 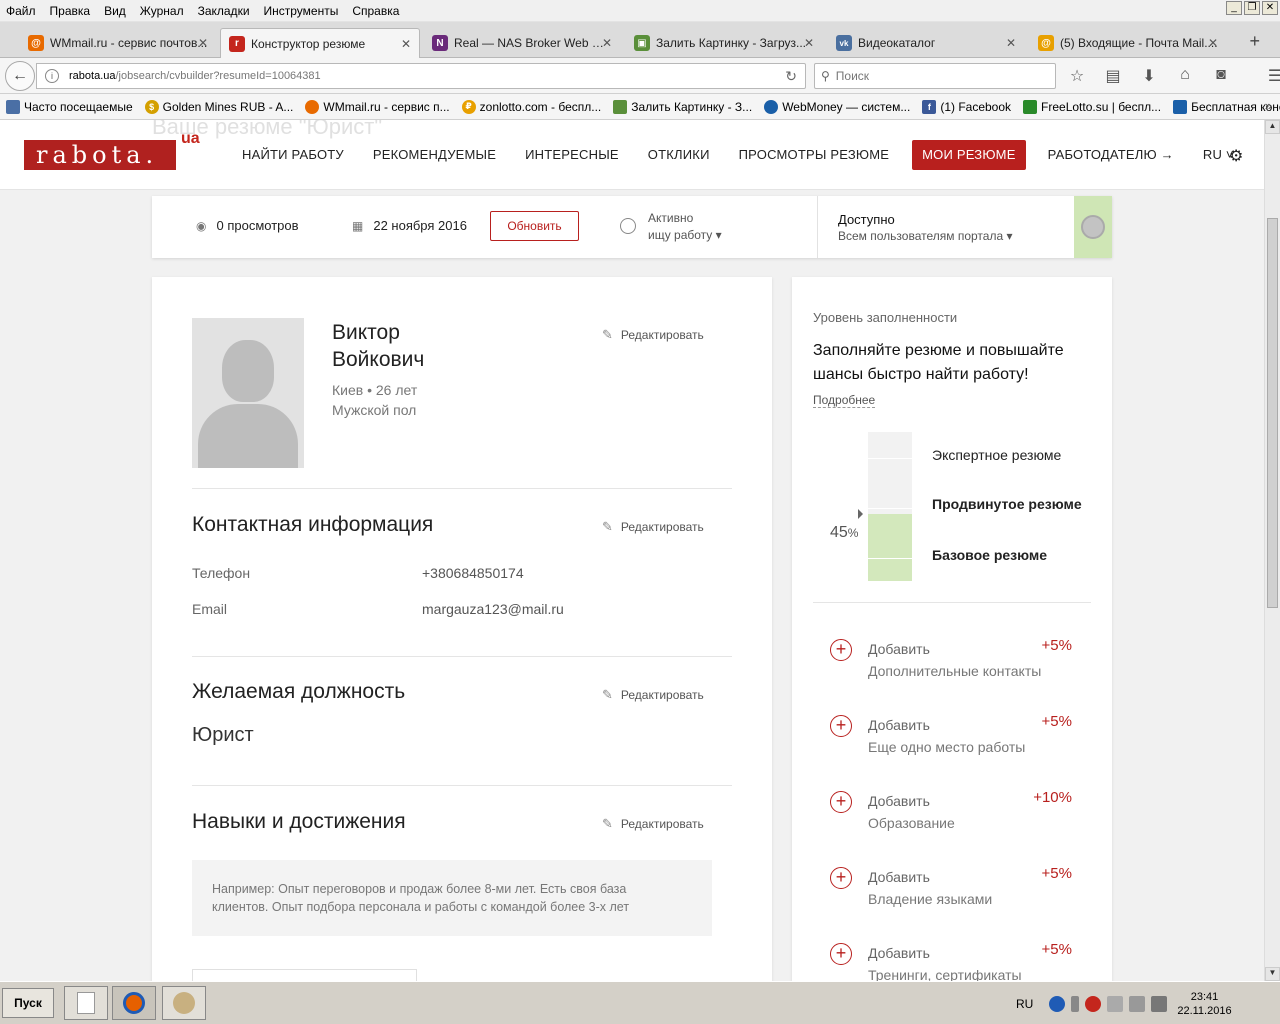 I want to click on tab-wmmail: @ WMmail.ru - сервис почтов... ✕, so click(x=118, y=43).